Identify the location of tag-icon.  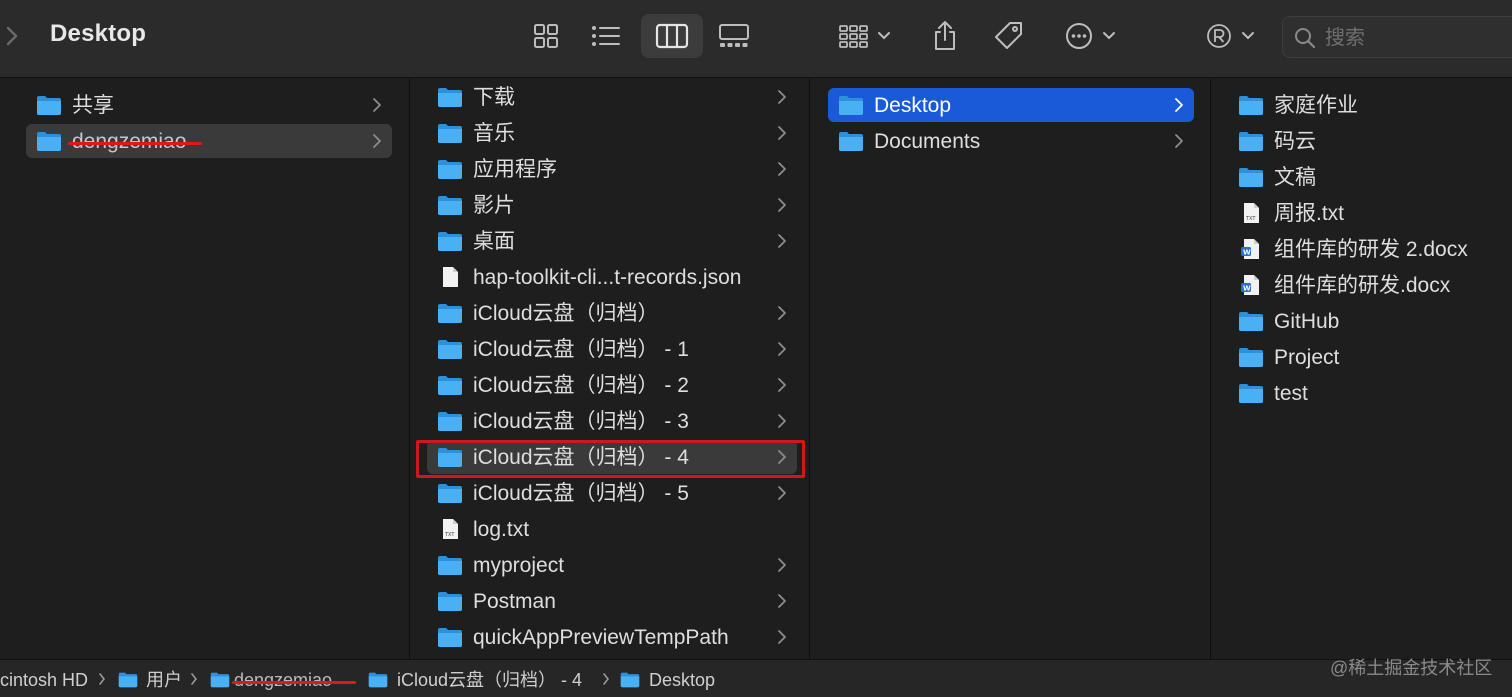
(1008, 35).